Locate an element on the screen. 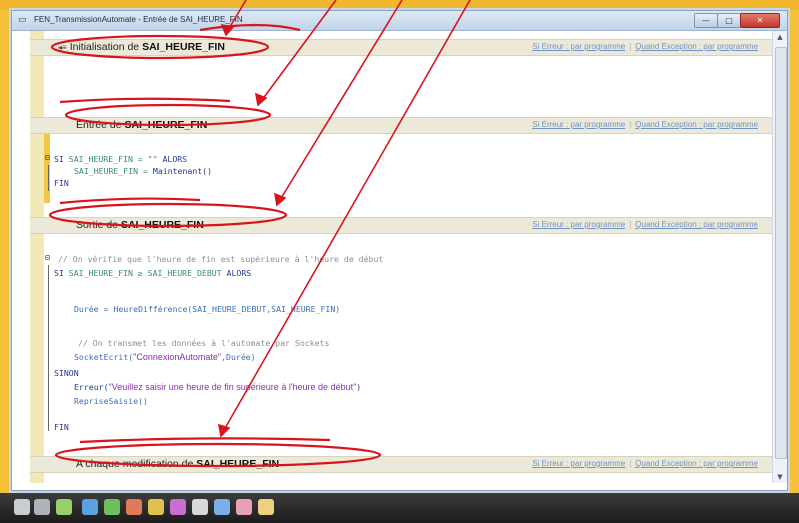 Image resolution: width=799 pixels, height=523 pixels. section-label-prefix: Entrée de is located at coordinates (100, 125).